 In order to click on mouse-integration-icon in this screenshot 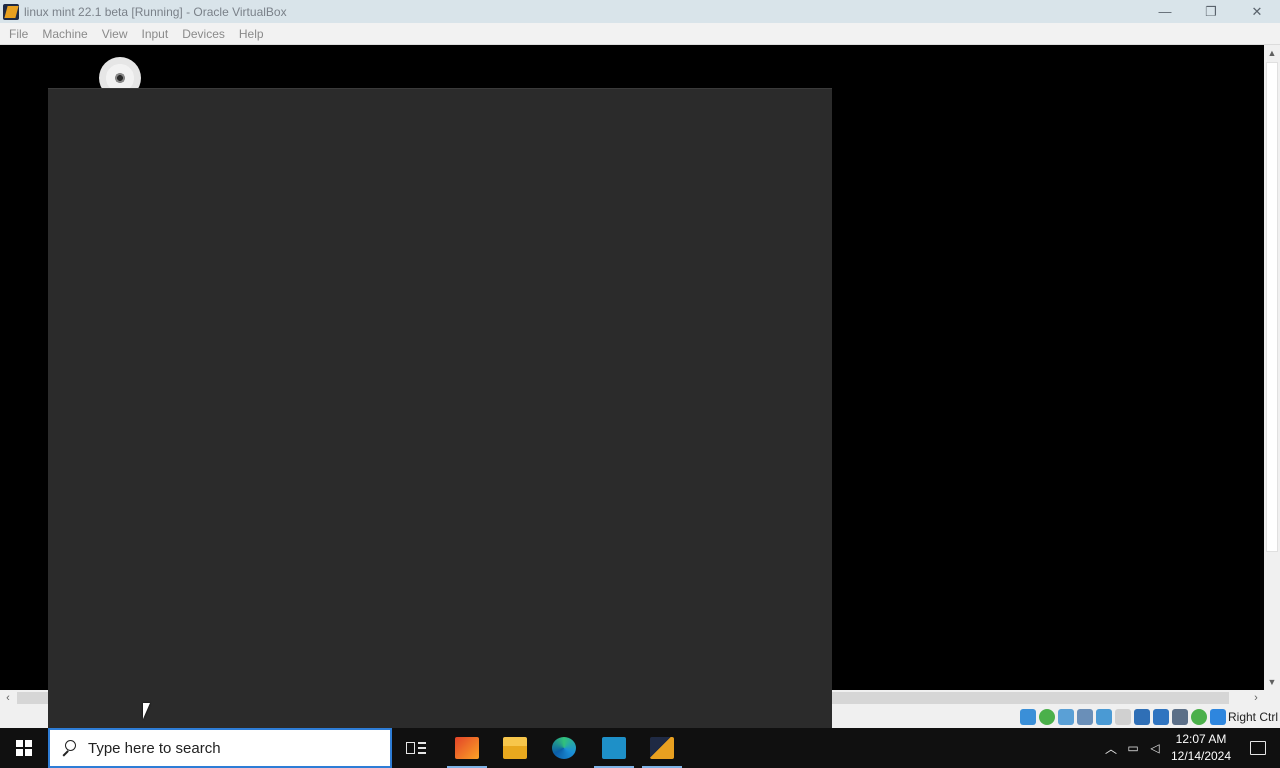, I will do `click(1199, 717)`.